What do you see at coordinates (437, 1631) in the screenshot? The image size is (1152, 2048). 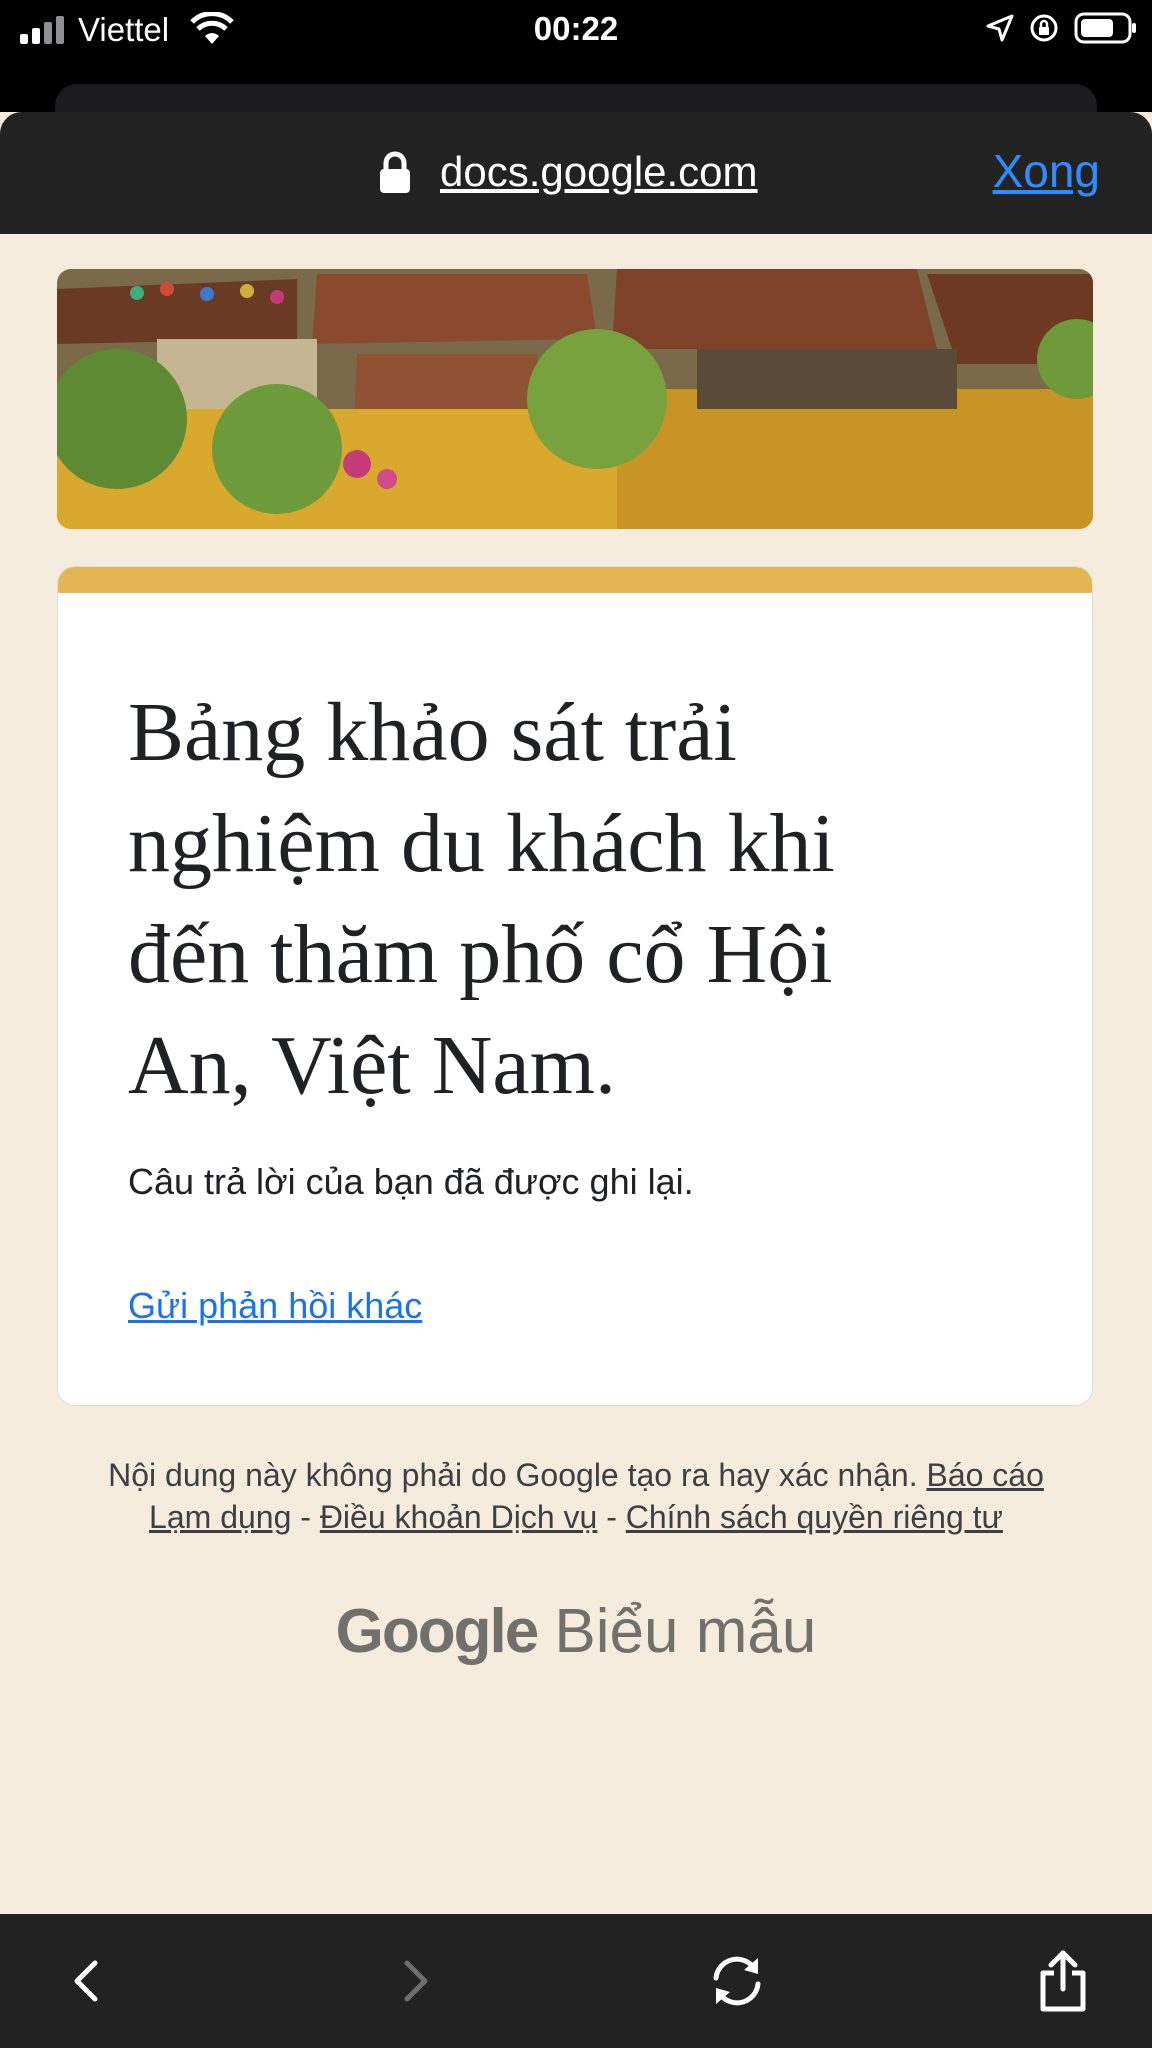 I see `google-wordmark: Google` at bounding box center [437, 1631].